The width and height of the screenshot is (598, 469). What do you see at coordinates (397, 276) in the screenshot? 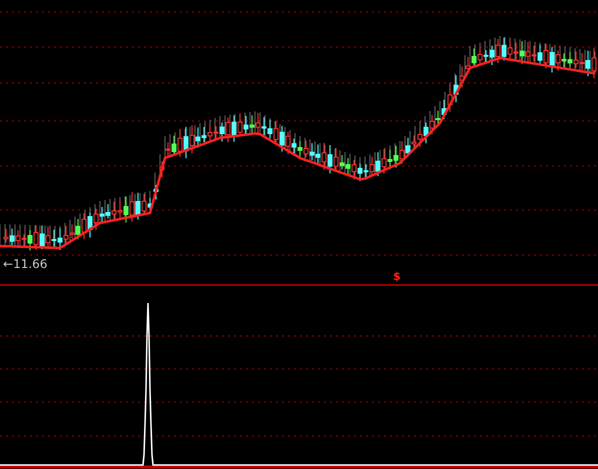
I see `signal-mark: $` at bounding box center [397, 276].